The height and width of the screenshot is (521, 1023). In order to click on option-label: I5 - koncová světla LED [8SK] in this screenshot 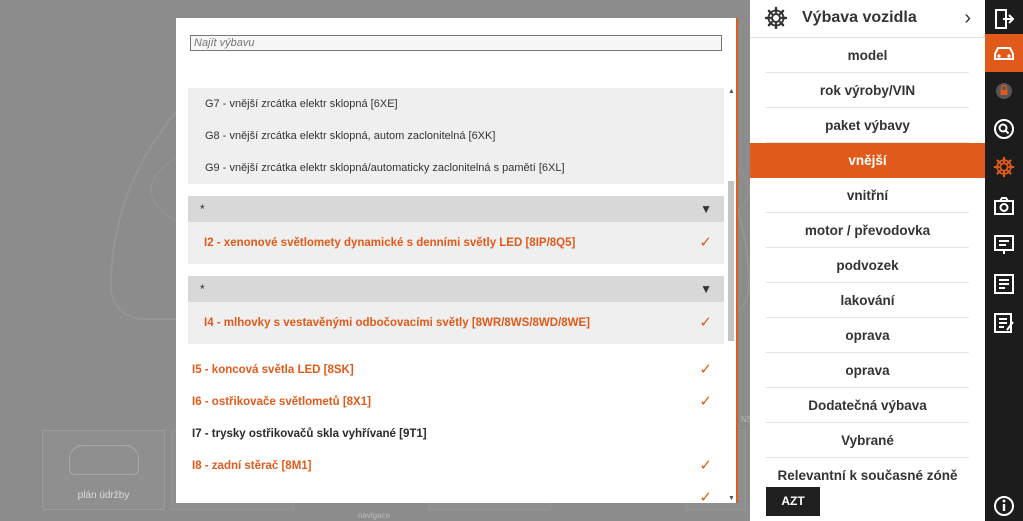, I will do `click(273, 370)`.